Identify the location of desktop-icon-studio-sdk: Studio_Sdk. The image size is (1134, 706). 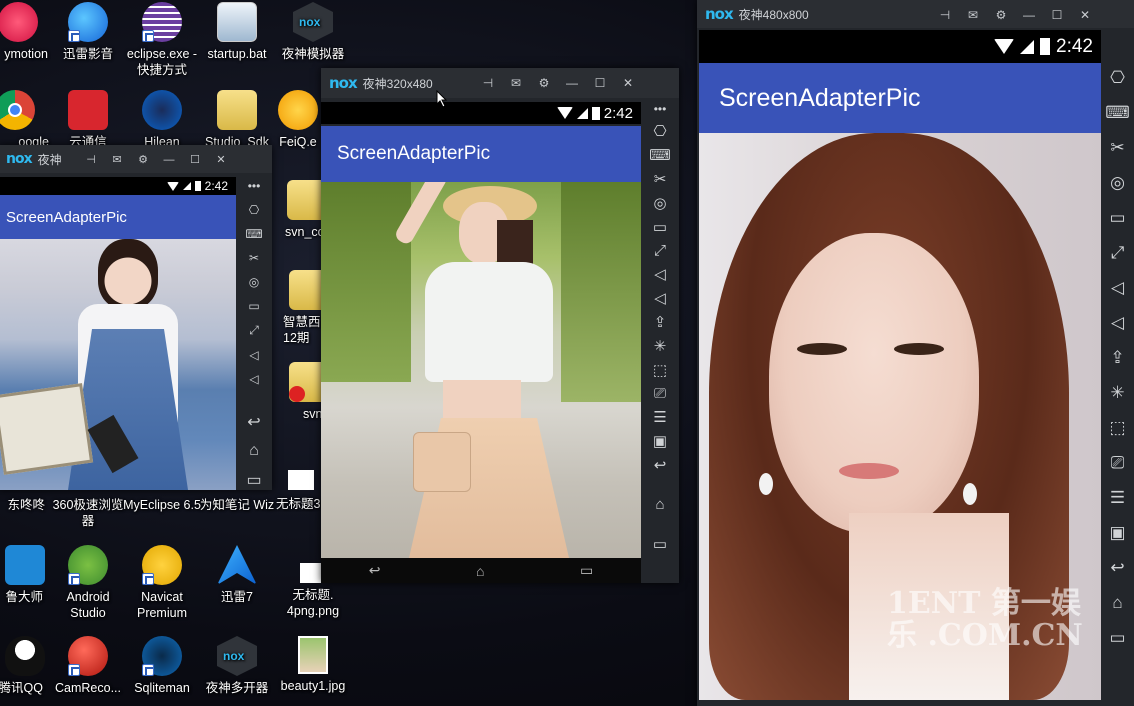
(237, 120).